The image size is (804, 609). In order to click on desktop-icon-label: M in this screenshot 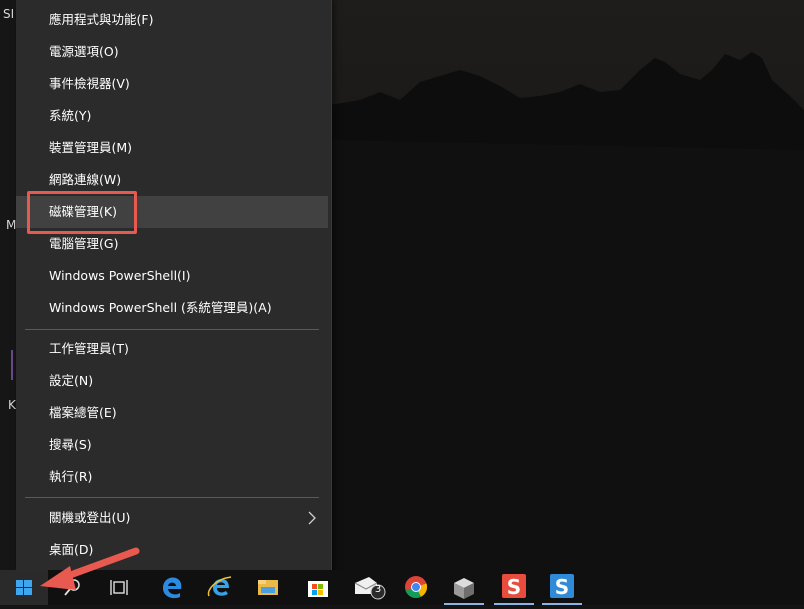, I will do `click(11, 225)`.